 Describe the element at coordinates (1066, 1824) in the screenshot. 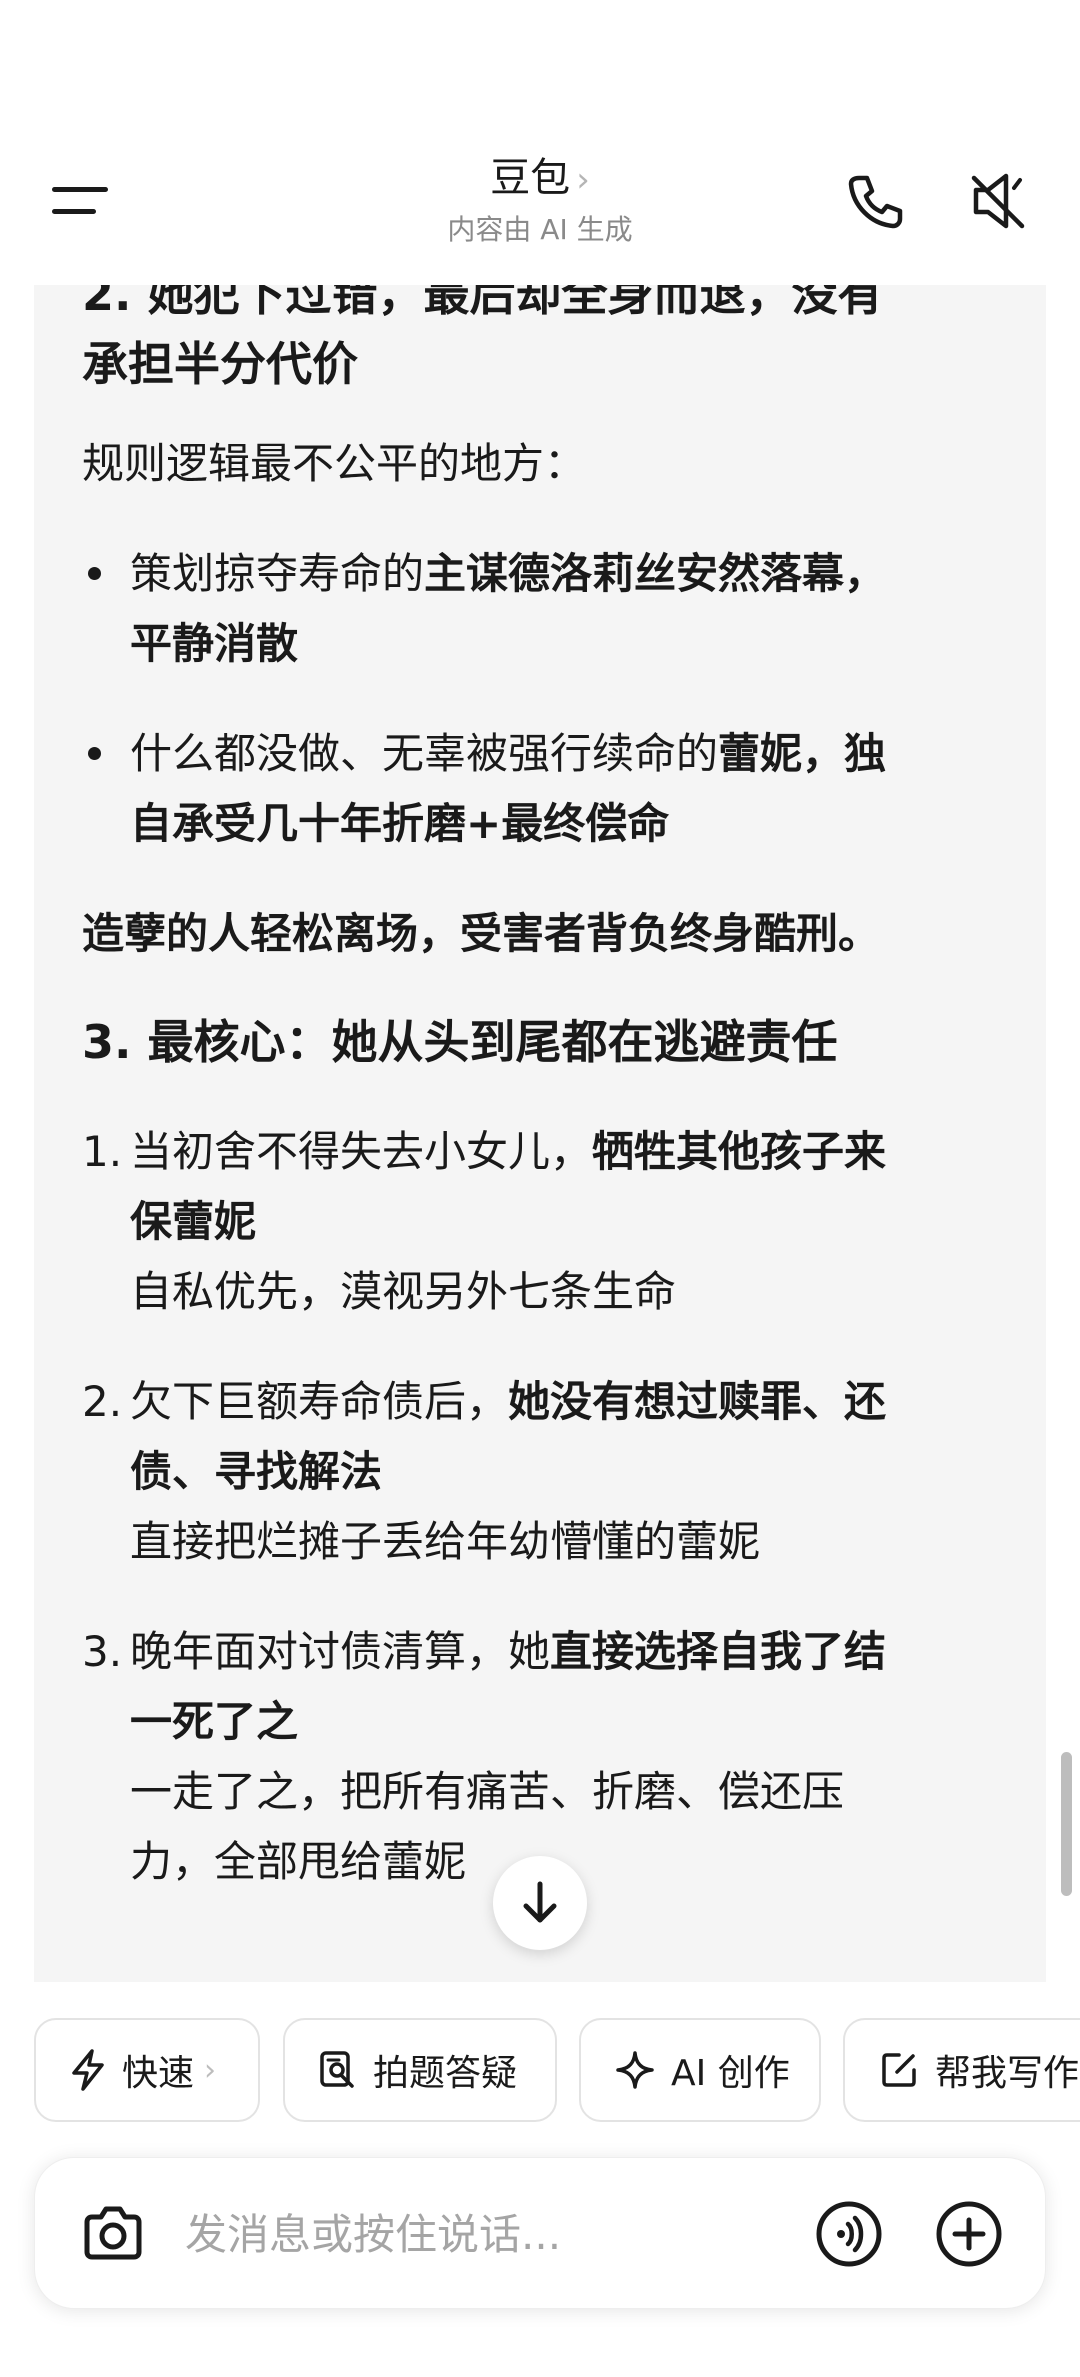

I see `scrollbar` at that location.